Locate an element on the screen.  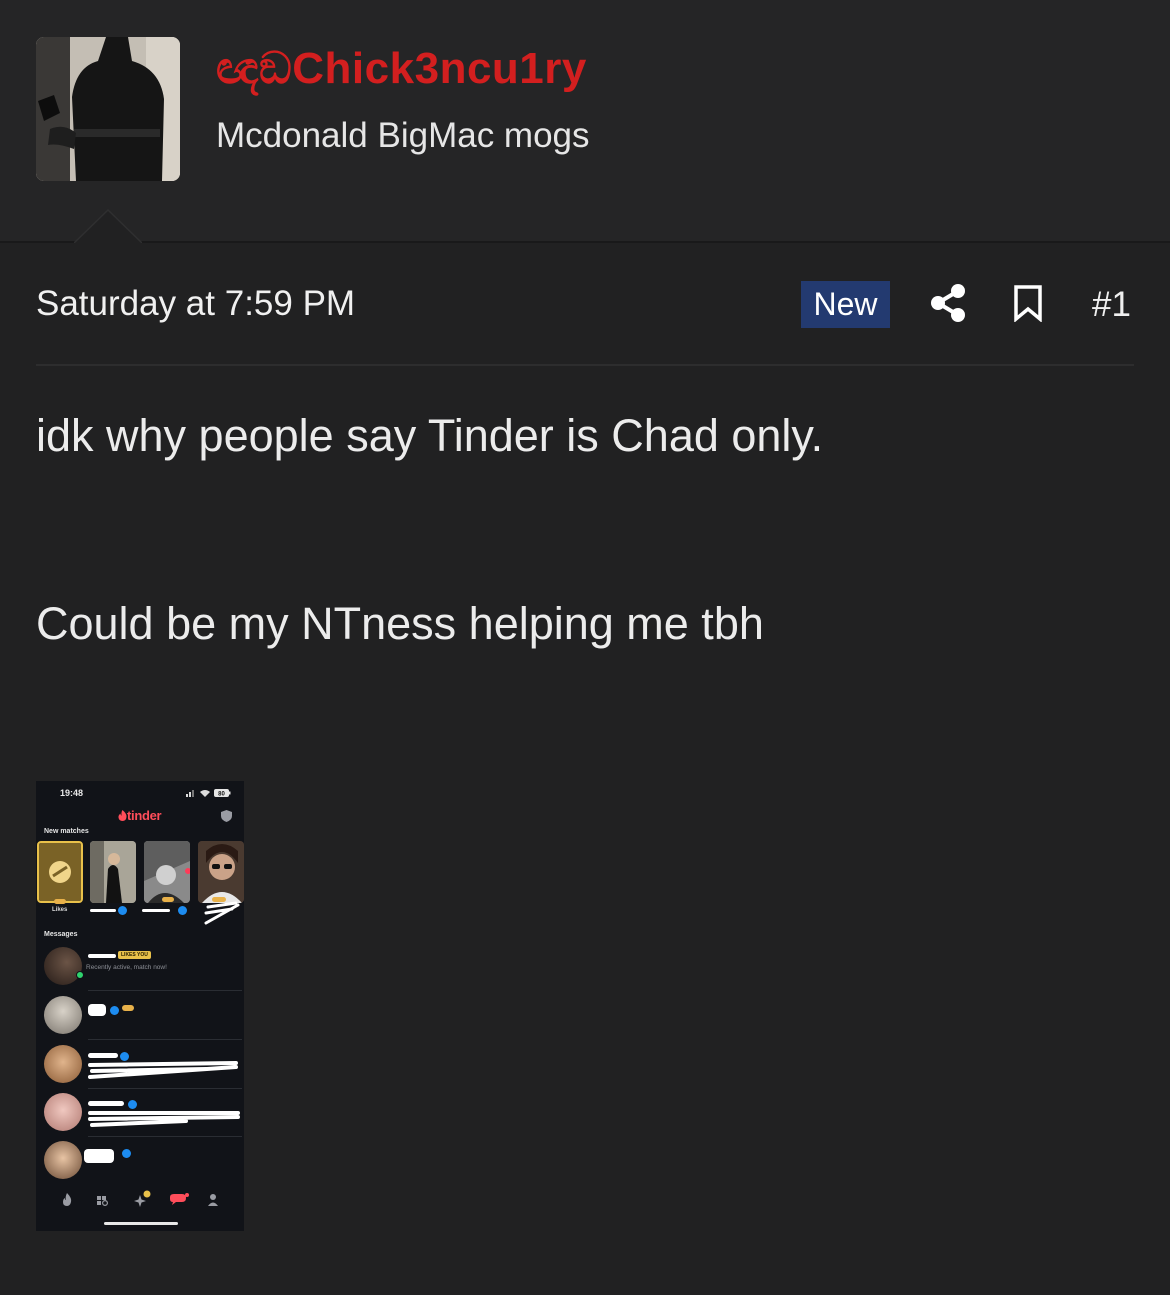
likes-card-art is located at coordinates (60, 872).